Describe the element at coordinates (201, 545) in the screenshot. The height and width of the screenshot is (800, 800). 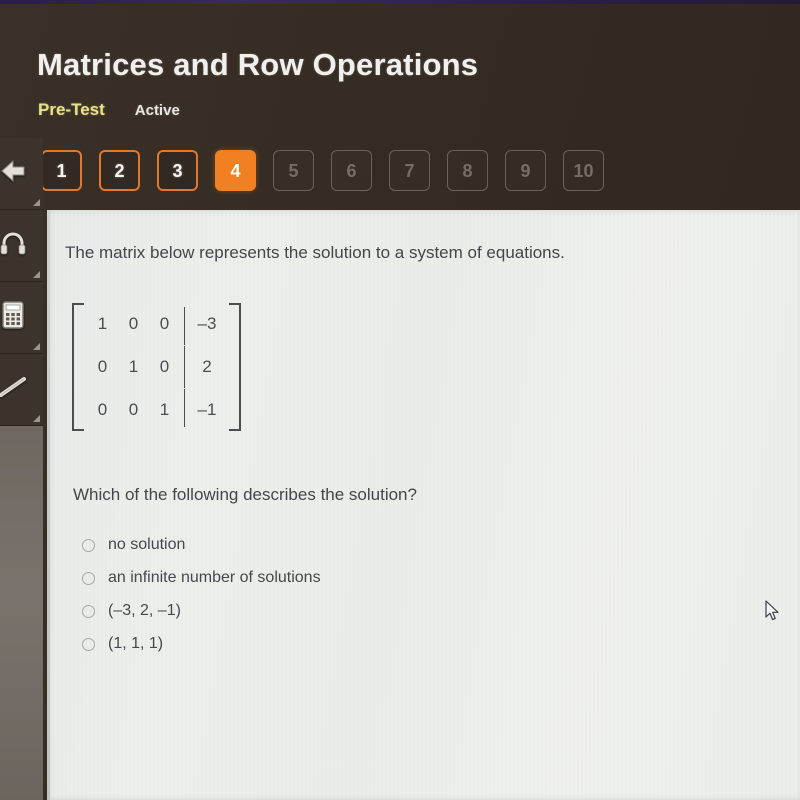
I see `answer-option: no solution` at that location.